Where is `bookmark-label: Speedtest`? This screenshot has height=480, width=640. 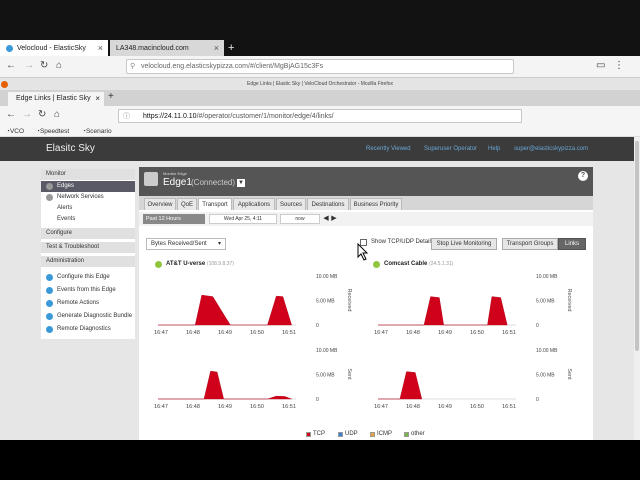 bookmark-label: Speedtest is located at coordinates (54, 131).